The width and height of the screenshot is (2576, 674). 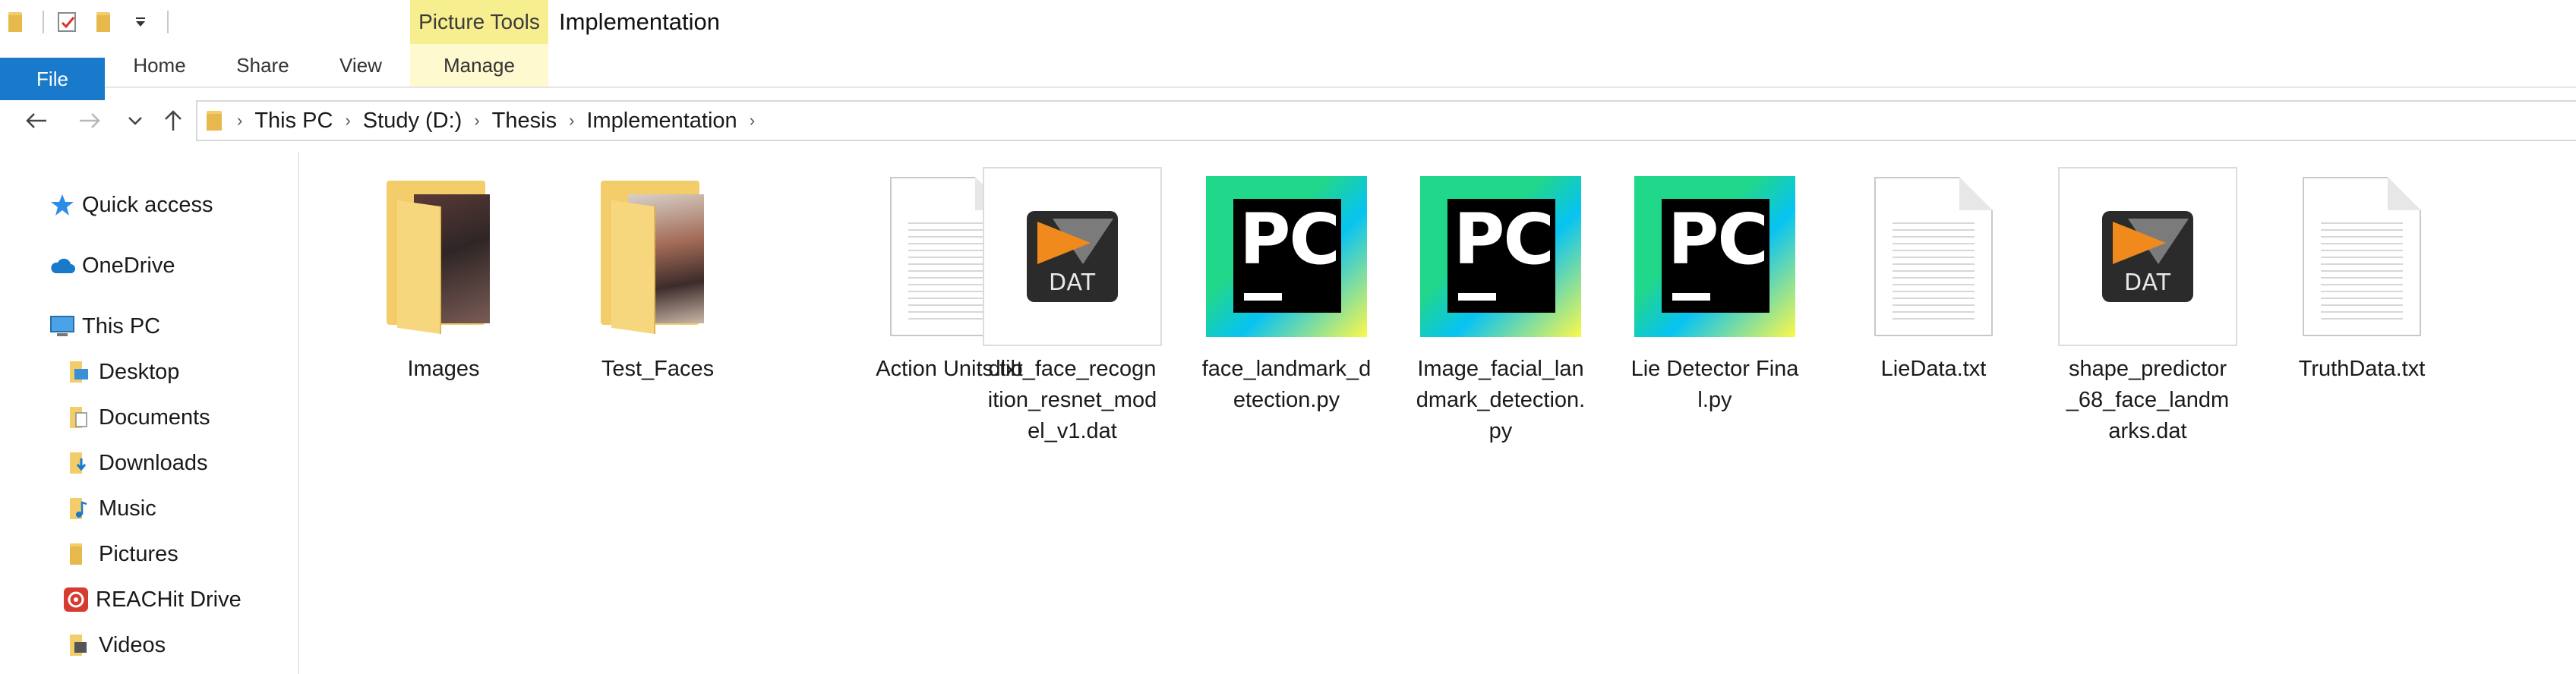 What do you see at coordinates (479, 65) in the screenshot?
I see `tab-manage: Manage` at bounding box center [479, 65].